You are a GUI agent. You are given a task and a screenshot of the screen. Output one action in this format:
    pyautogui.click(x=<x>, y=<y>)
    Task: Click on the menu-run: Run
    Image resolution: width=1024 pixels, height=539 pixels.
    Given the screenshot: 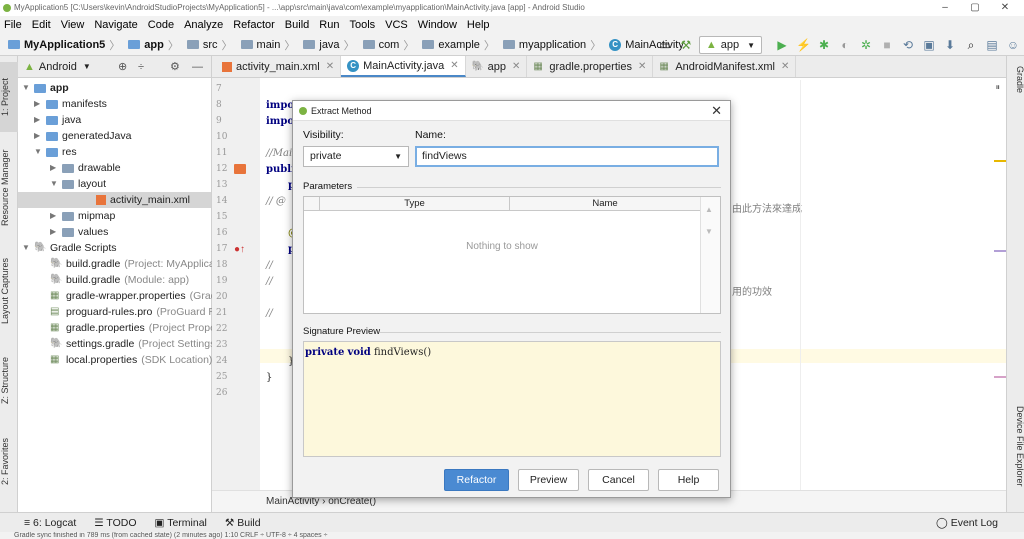 What is the action you would take?
    pyautogui.click(x=329, y=25)
    